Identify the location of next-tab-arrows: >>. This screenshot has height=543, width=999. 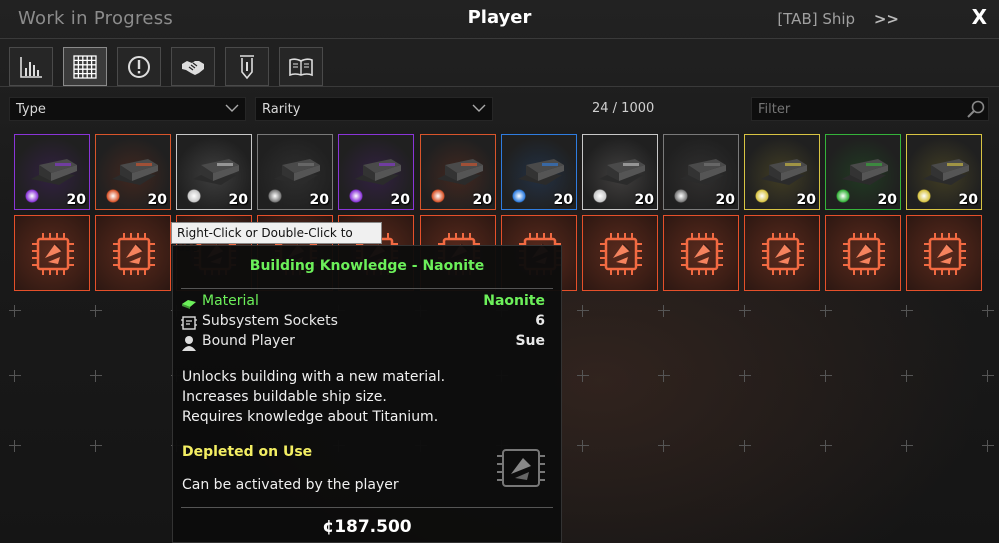
(886, 19).